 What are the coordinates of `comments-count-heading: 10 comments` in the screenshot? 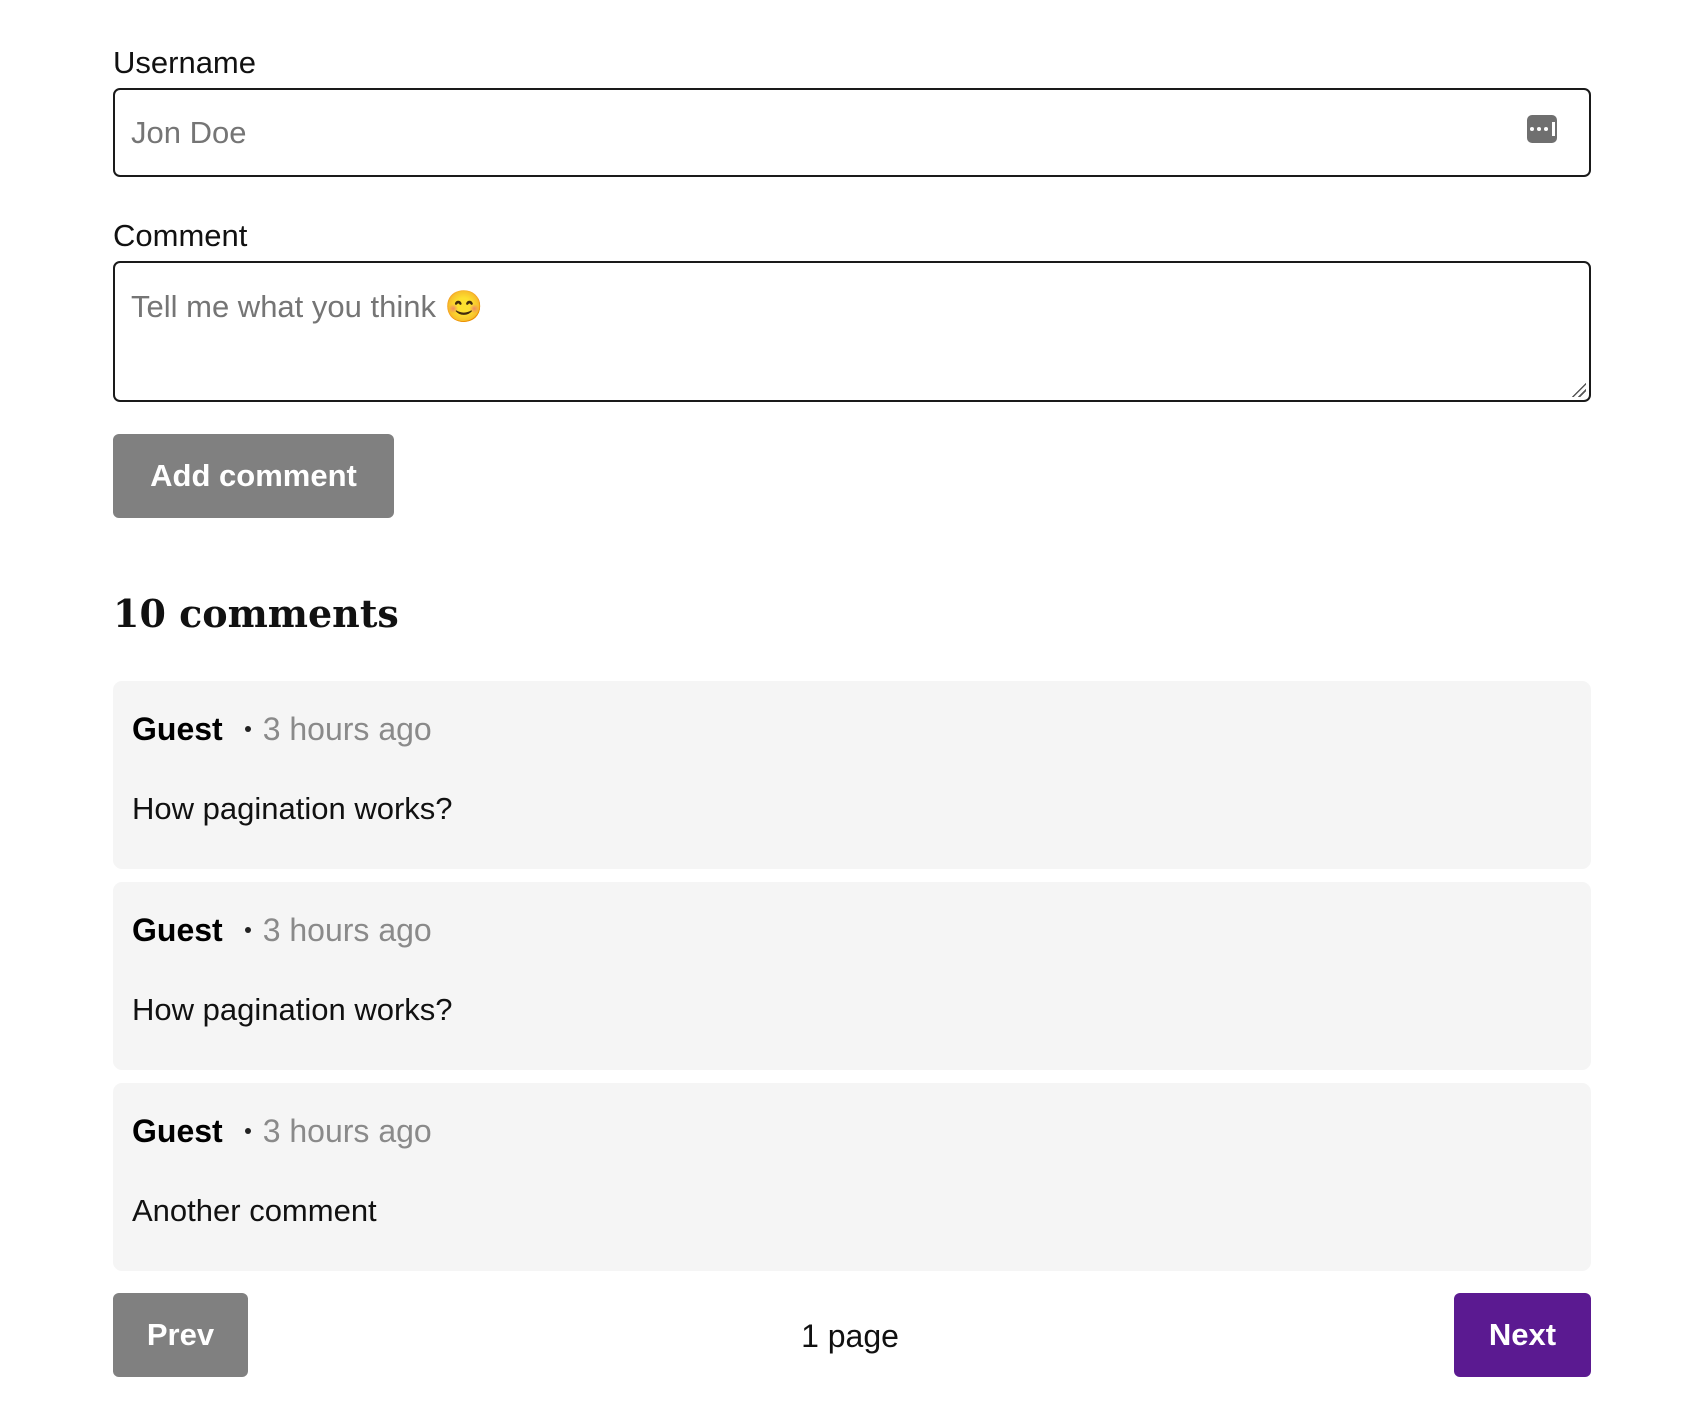 It's located at (256, 613).